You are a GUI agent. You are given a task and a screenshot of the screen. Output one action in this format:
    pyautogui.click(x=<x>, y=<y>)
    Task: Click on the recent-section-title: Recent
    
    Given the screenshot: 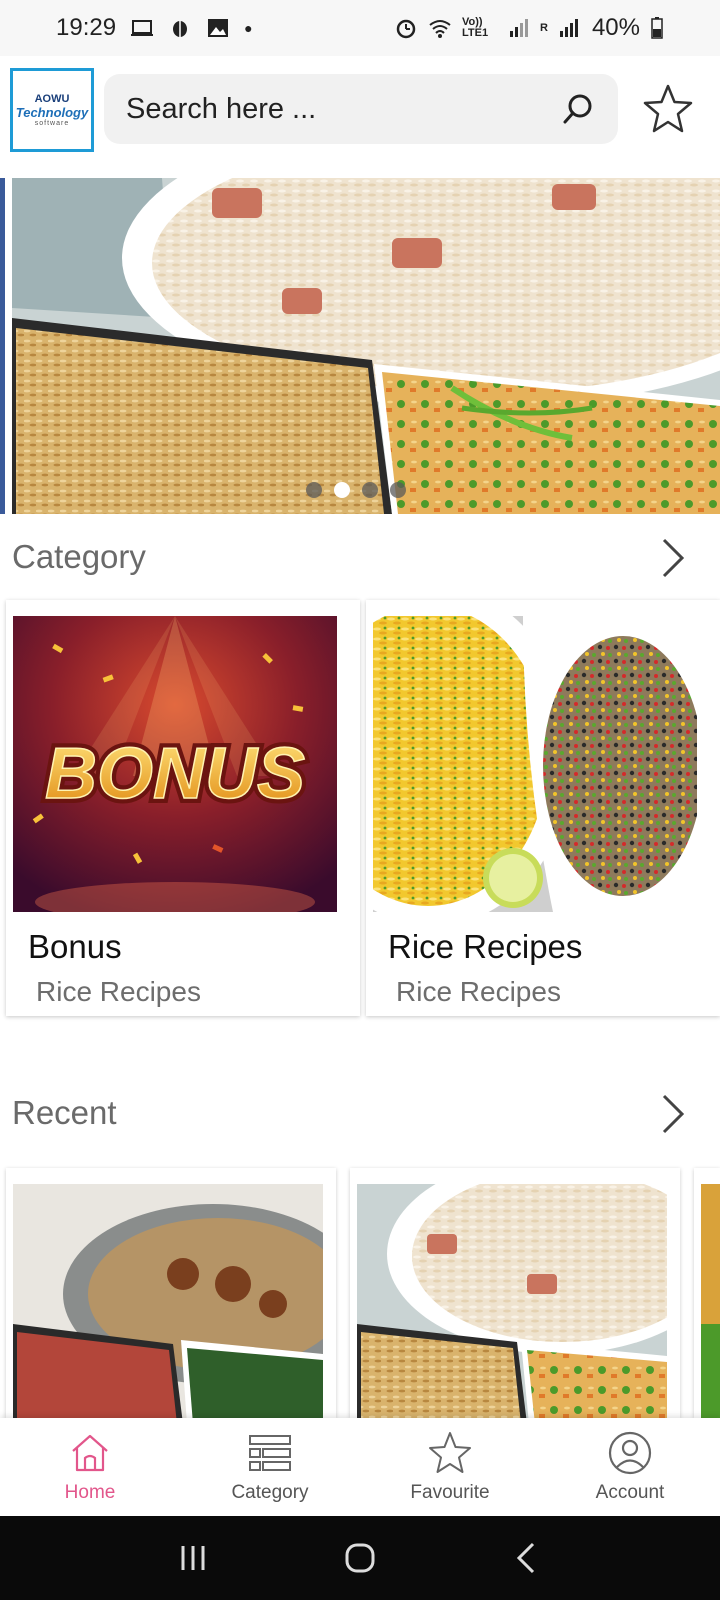 What is the action you would take?
    pyautogui.click(x=64, y=1112)
    